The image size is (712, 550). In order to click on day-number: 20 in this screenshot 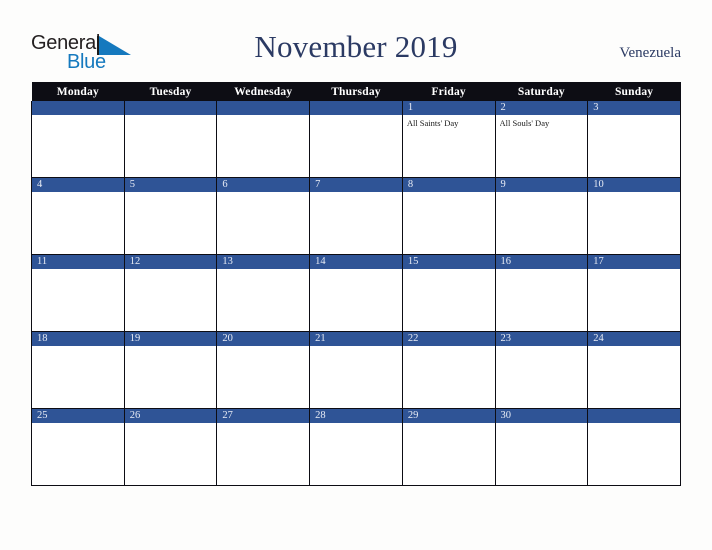, I will do `click(263, 339)`.